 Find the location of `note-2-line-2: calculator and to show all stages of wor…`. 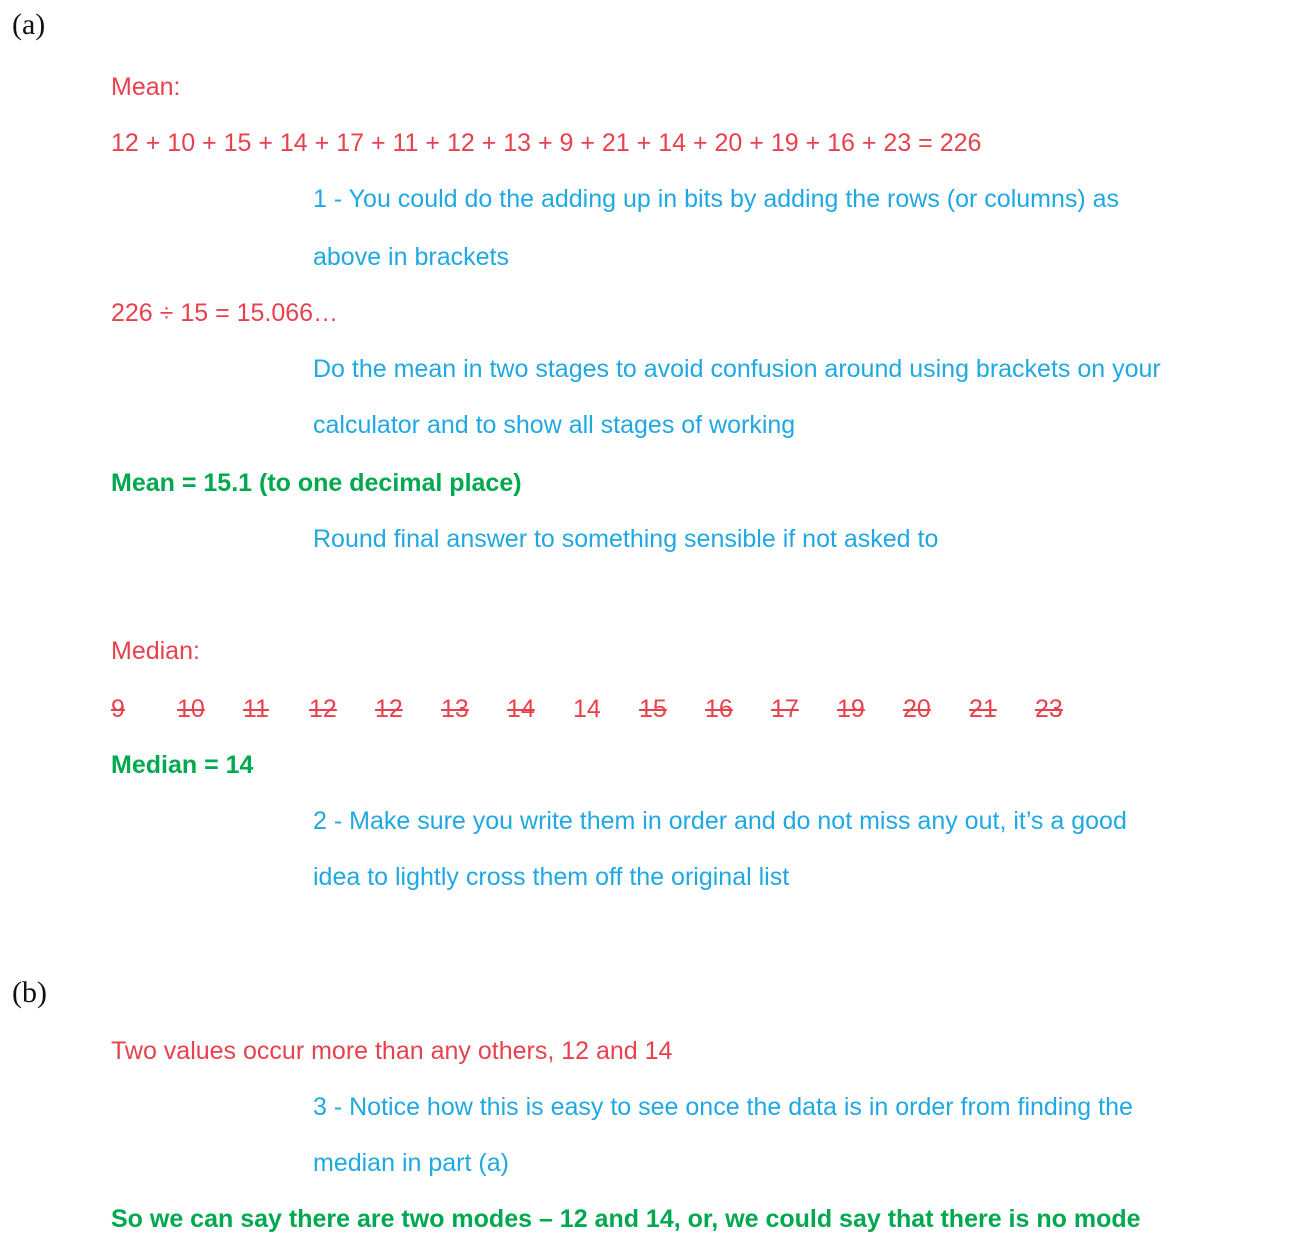

note-2-line-2: calculator and to show all stages of wor… is located at coordinates (554, 425).